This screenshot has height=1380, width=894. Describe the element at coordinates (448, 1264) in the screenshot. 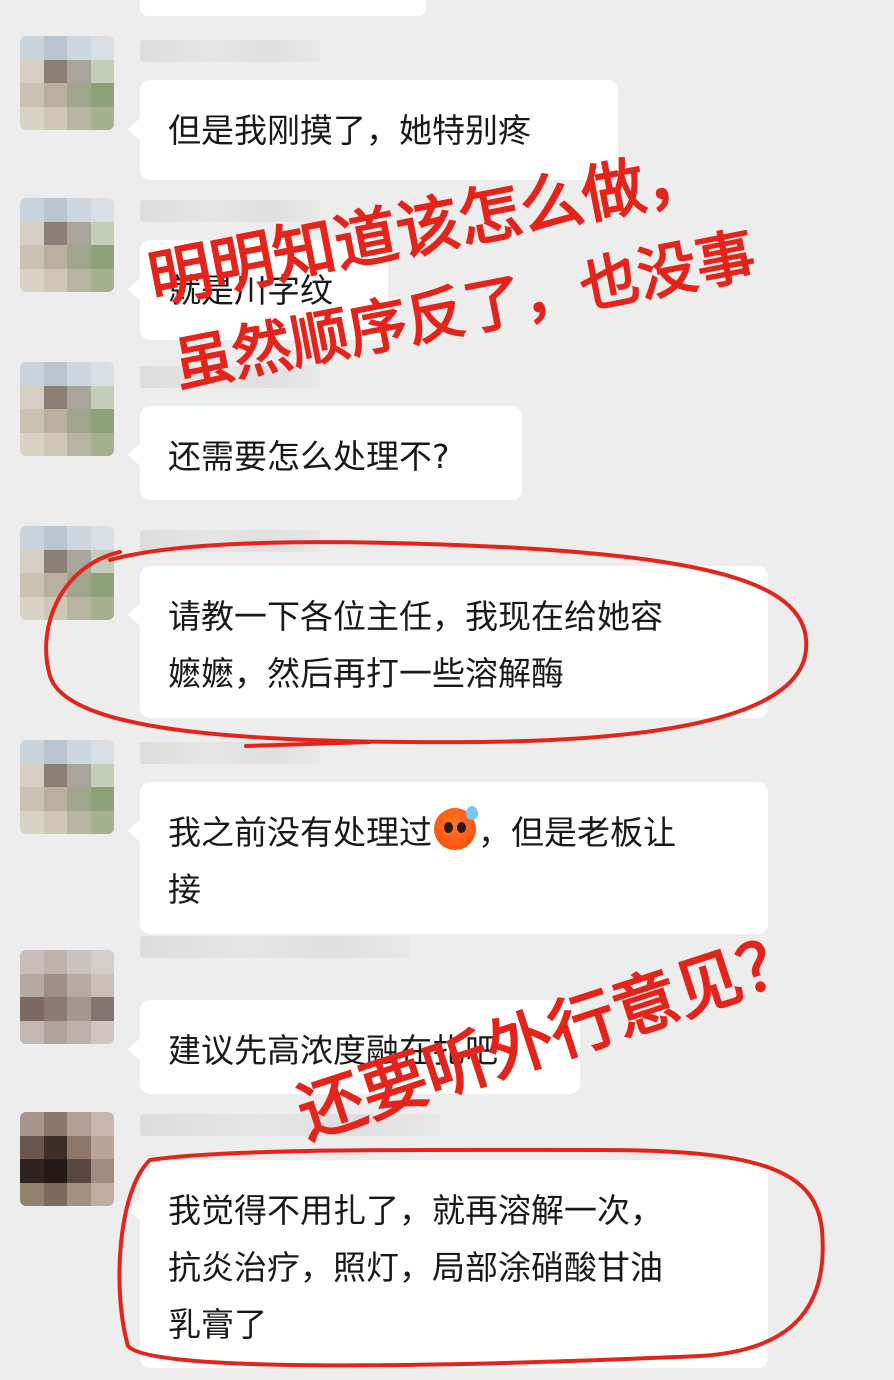

I see `message-bubble: 我觉得不用扎了，就再溶解一次， 抗炎治疗，照灯，局部涂硝酸甘油 乳膏了` at that location.